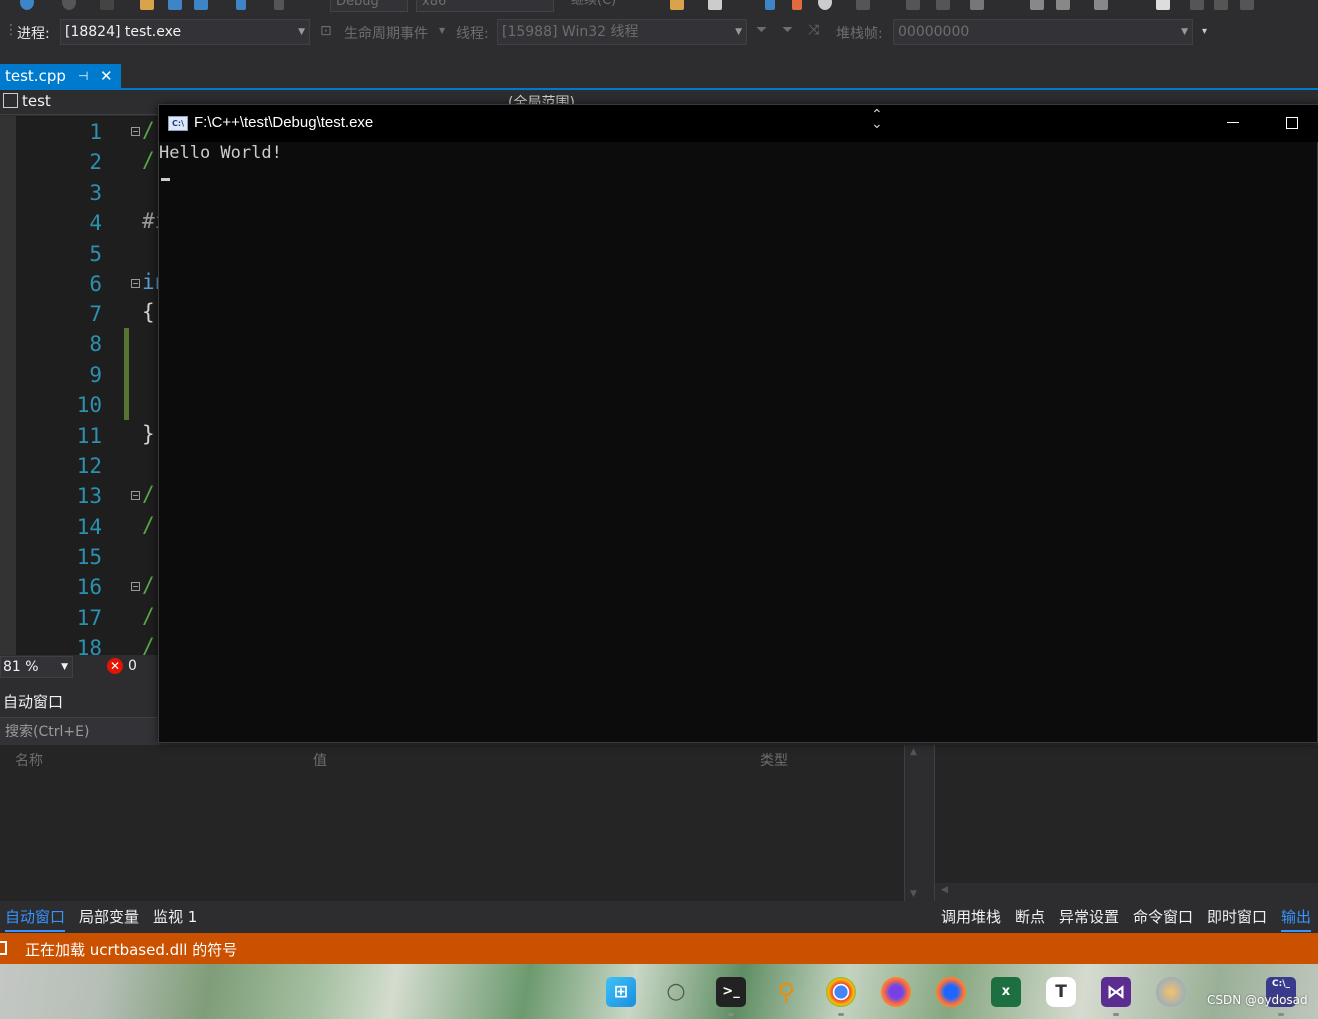  I want to click on continue-button: 继续(C), so click(611, 6).